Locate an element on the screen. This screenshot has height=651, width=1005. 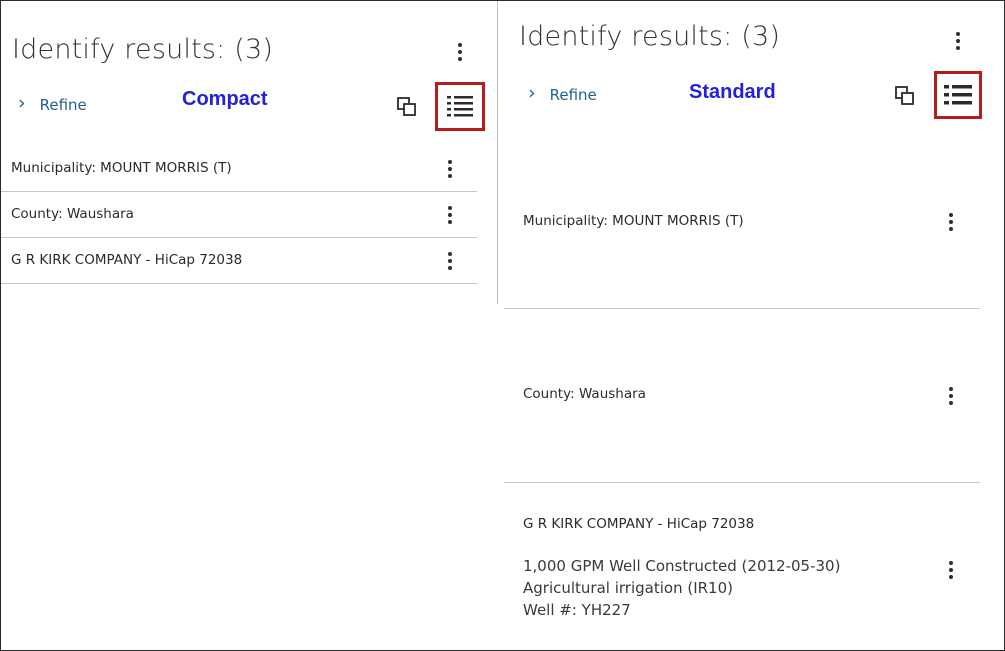
mode-annotation: Compact is located at coordinates (225, 99).